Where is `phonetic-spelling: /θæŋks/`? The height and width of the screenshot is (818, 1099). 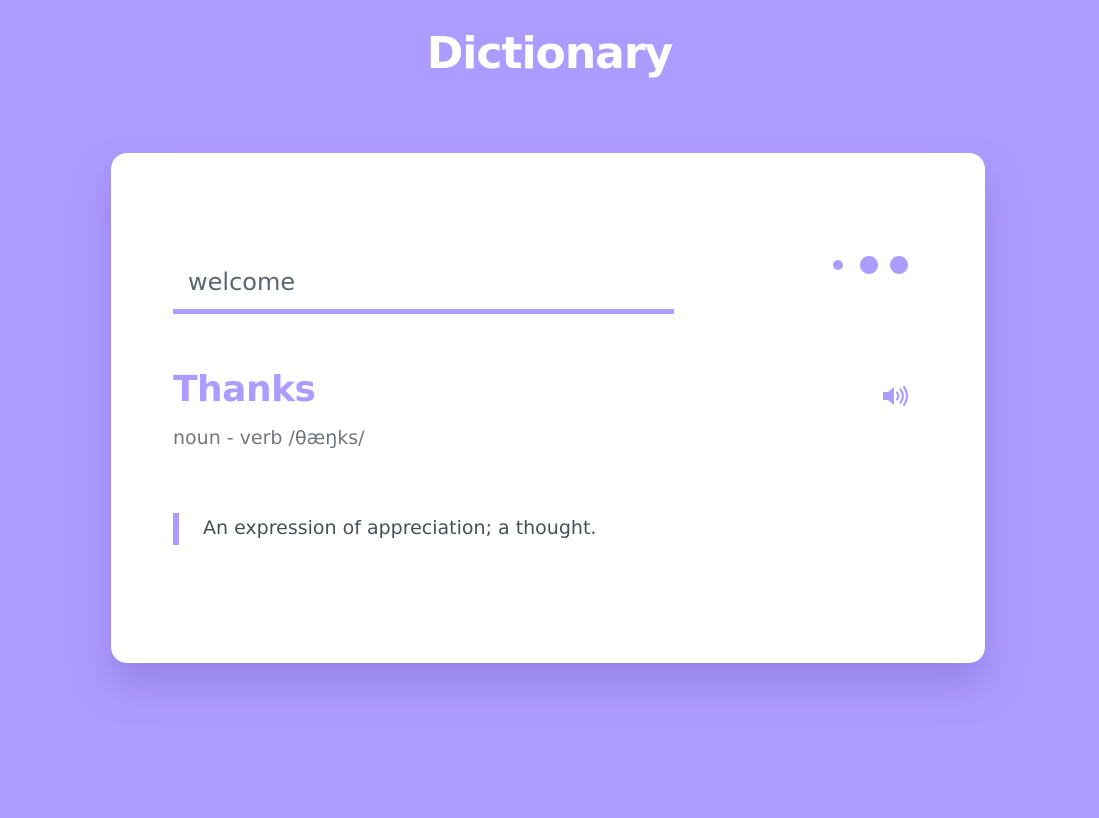 phonetic-spelling: /θæŋks/ is located at coordinates (326, 438).